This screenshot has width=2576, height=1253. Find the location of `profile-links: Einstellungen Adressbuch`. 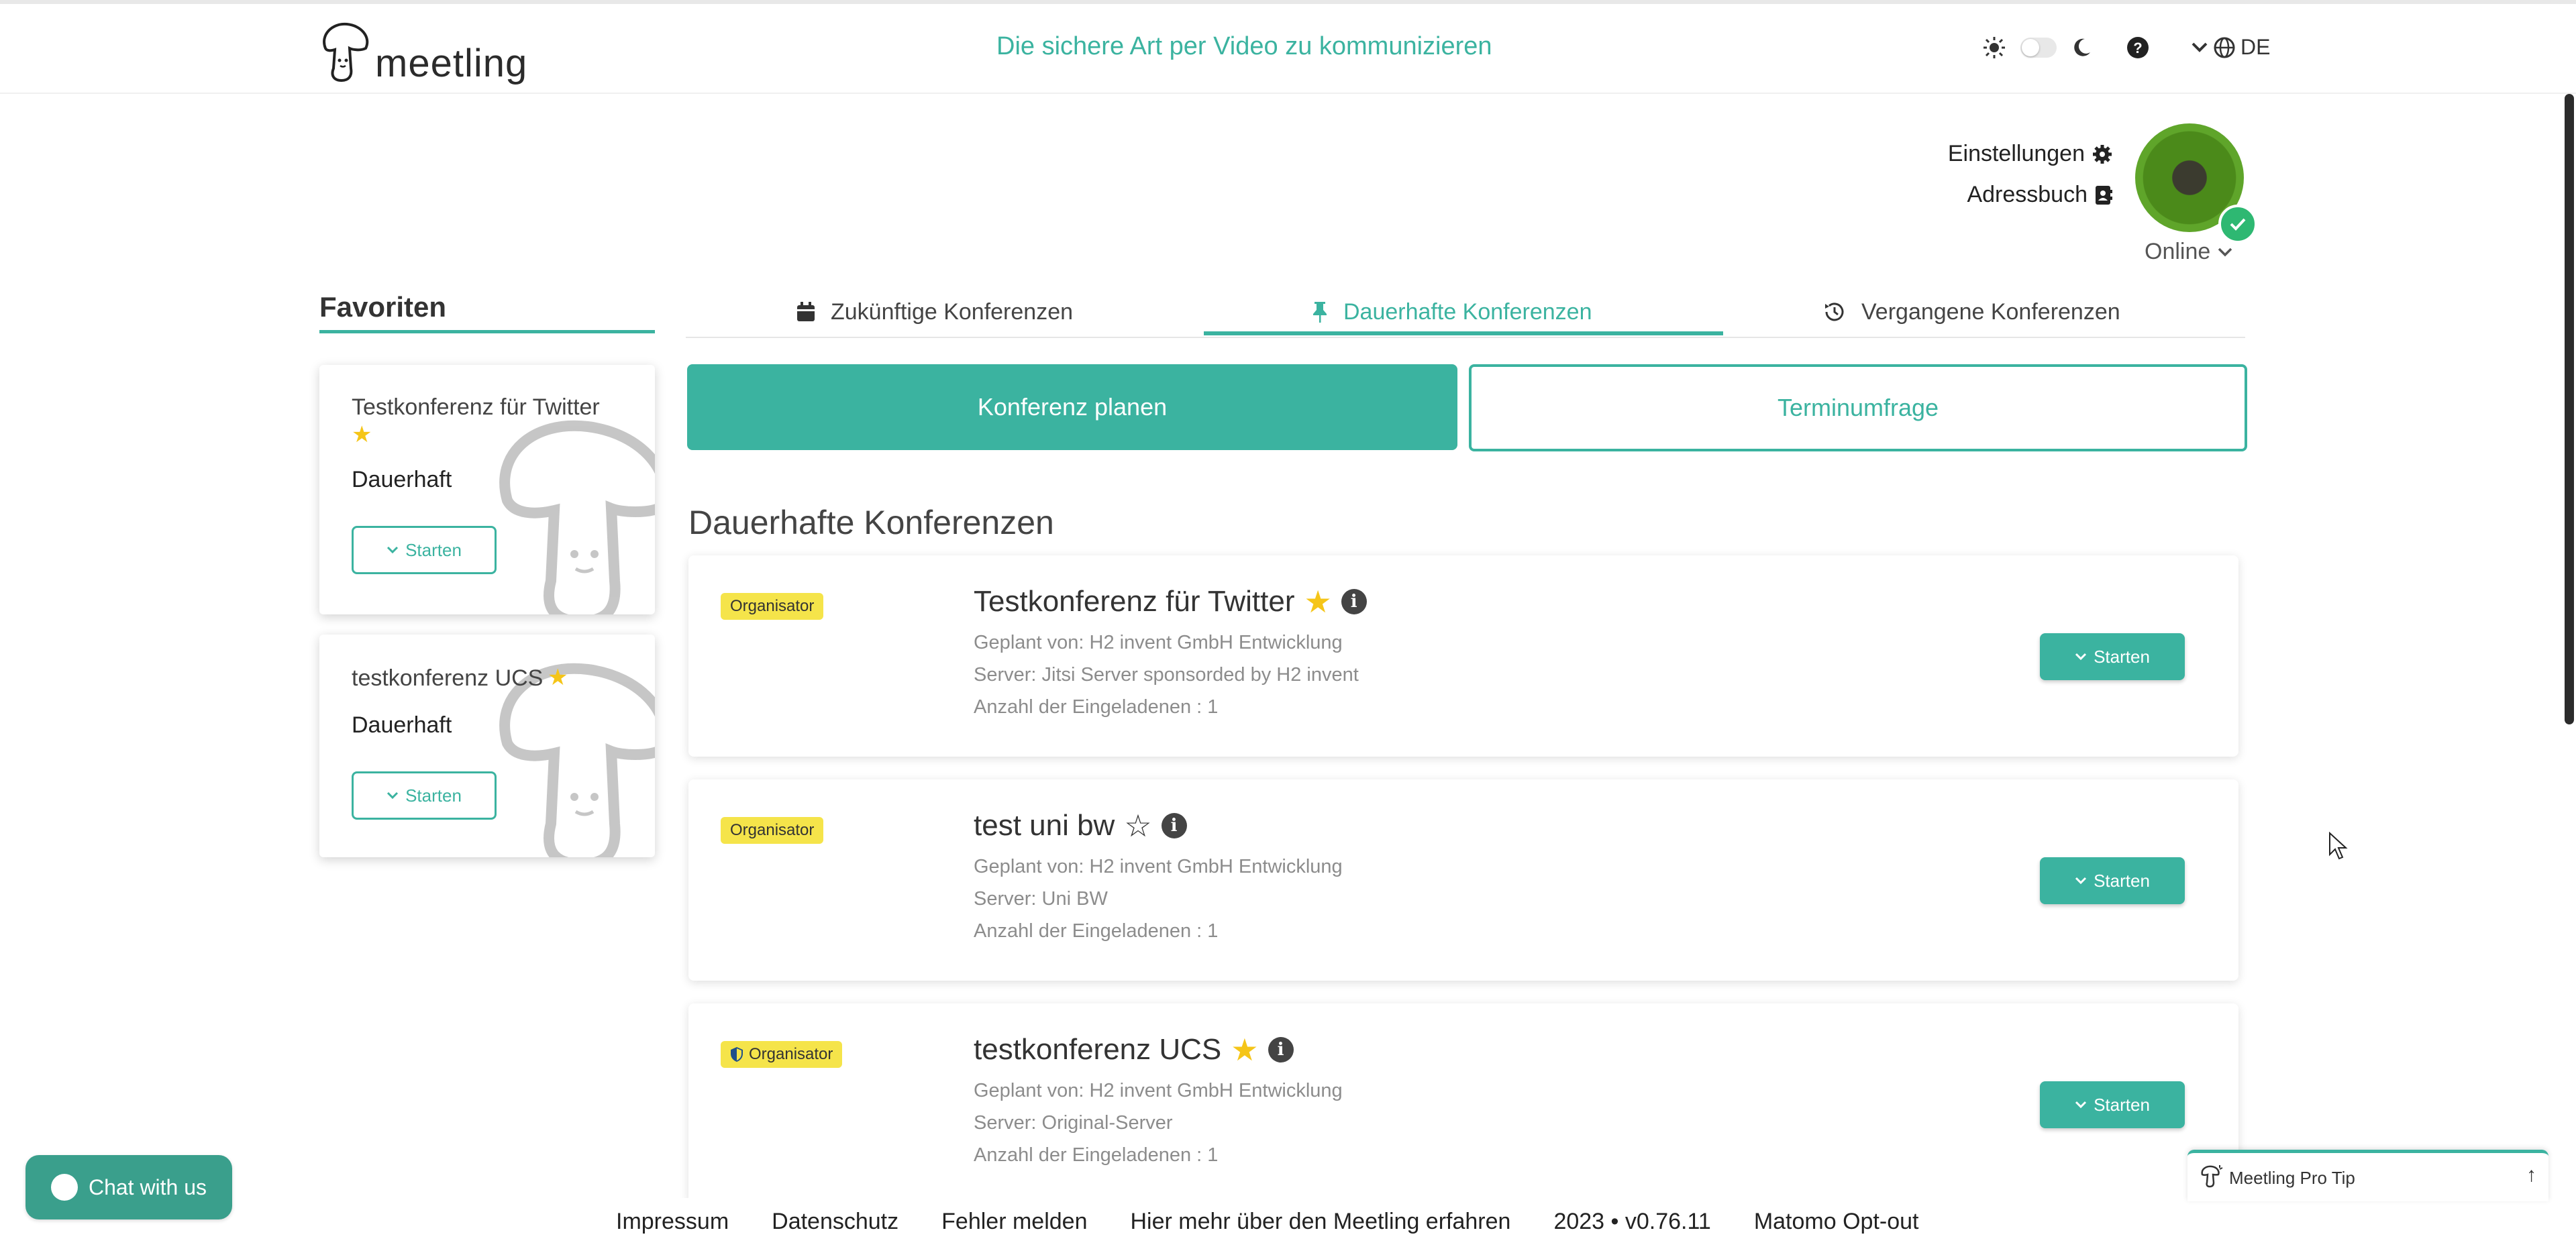

profile-links: Einstellungen Adressbuch is located at coordinates (2030, 182).